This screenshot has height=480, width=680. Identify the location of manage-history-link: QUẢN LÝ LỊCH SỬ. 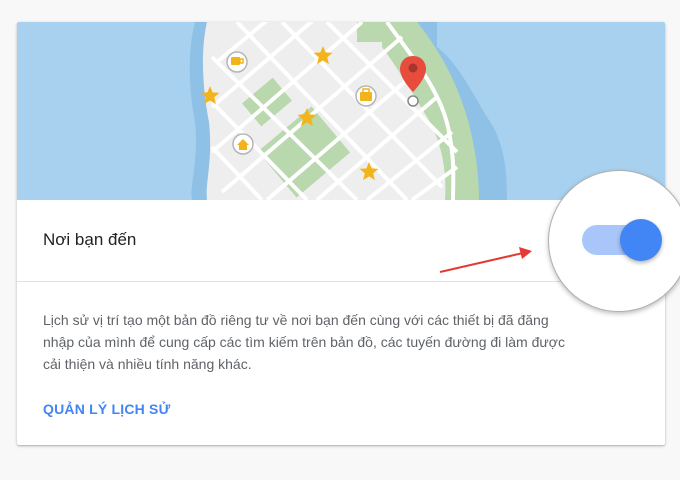
(106, 409).